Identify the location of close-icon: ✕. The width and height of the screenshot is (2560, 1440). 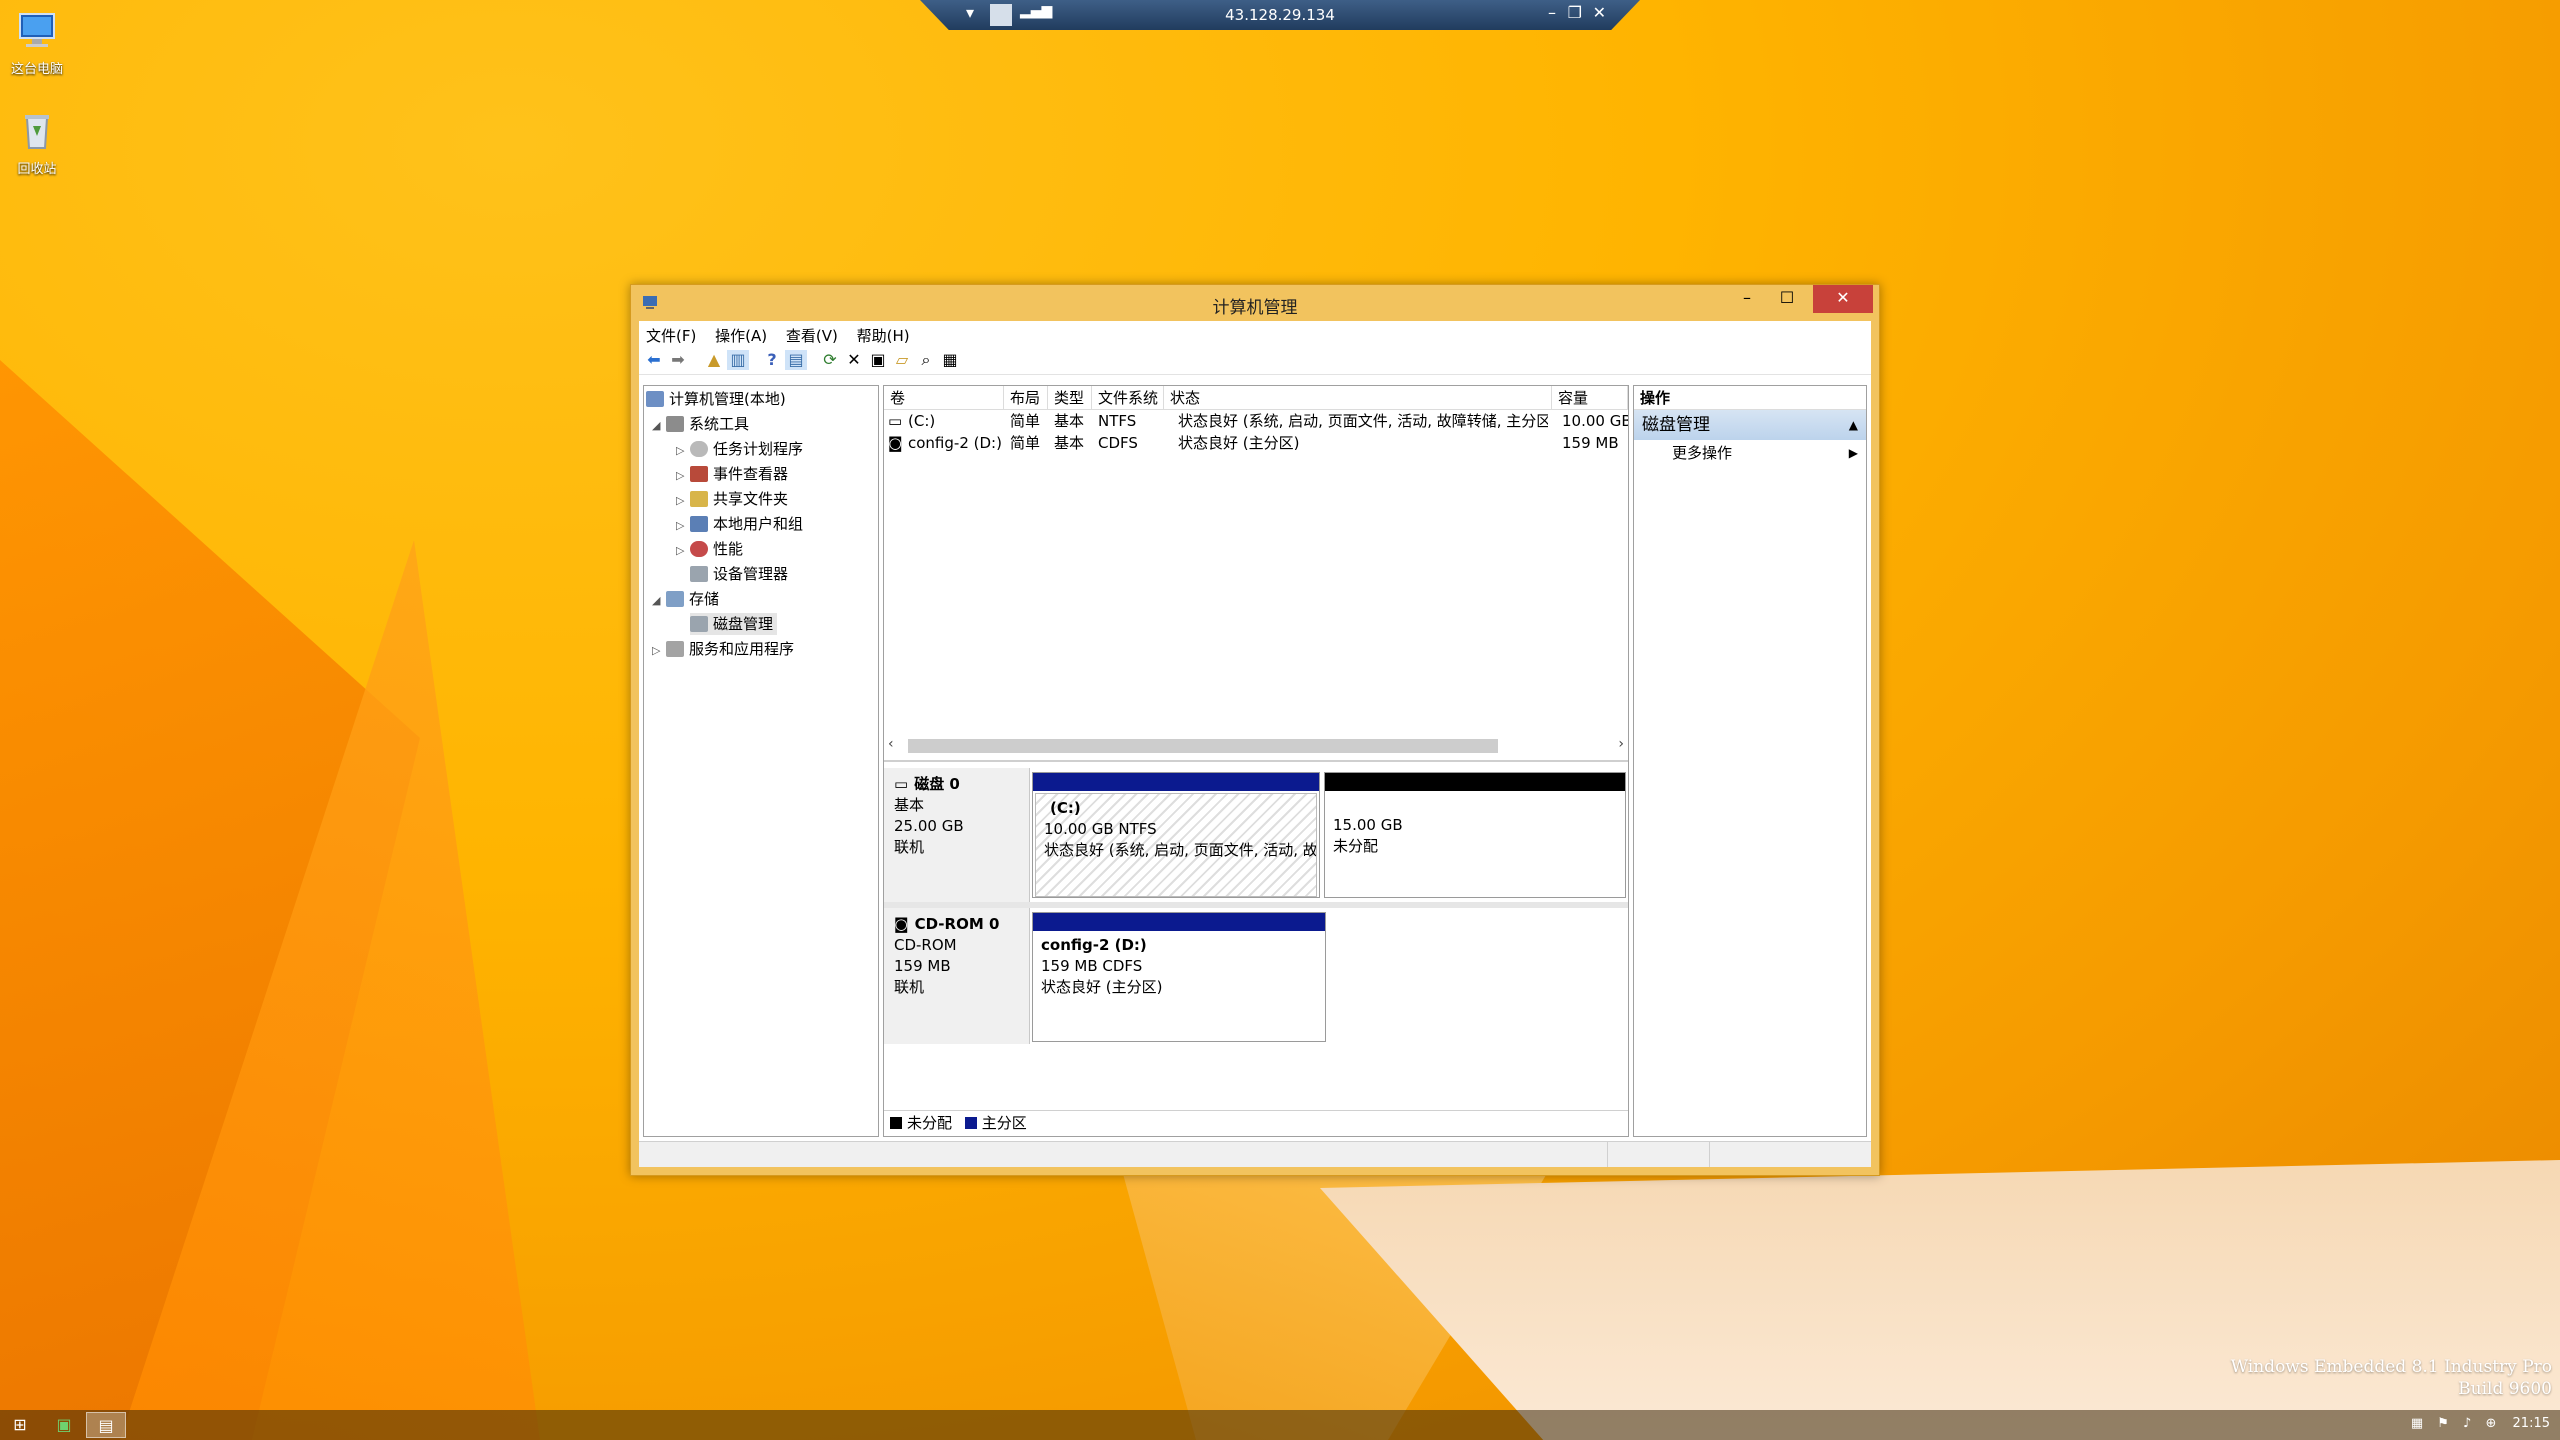
(1599, 12).